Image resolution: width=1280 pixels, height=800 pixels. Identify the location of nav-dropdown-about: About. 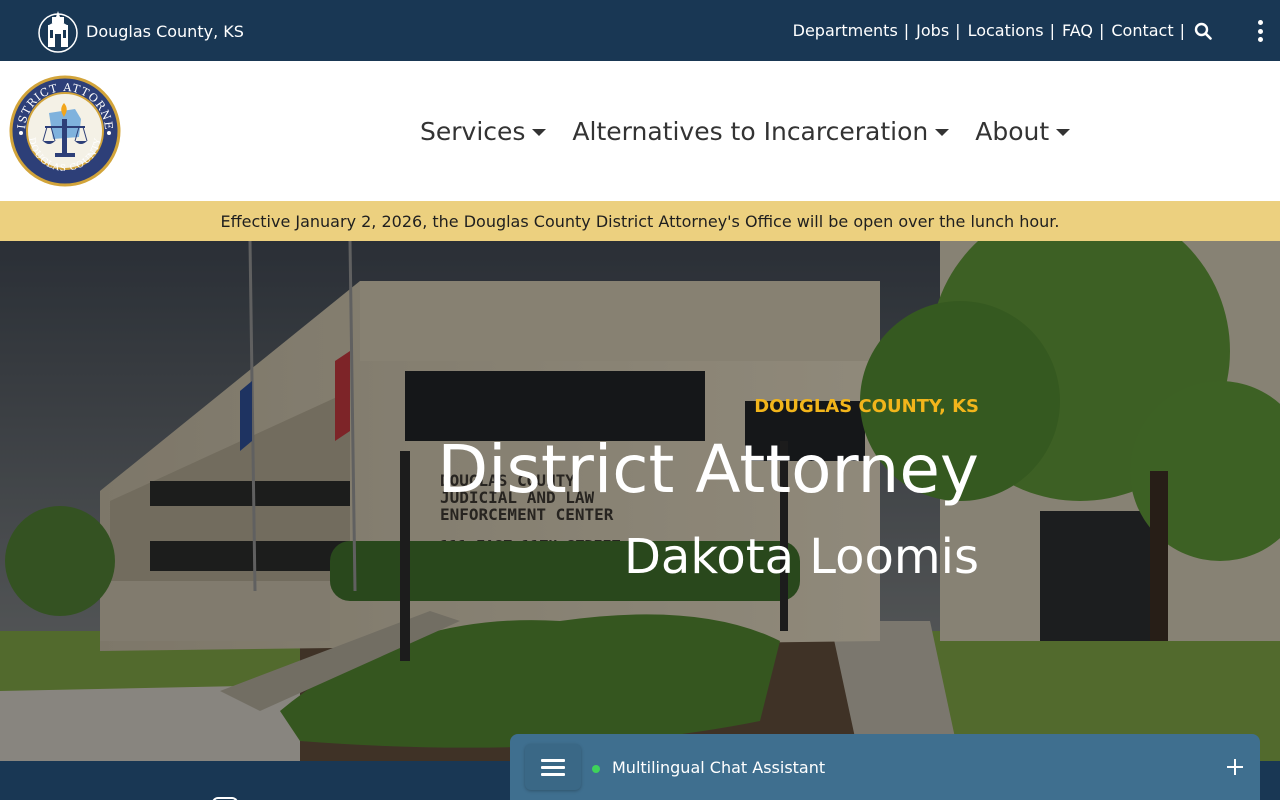
(1023, 131).